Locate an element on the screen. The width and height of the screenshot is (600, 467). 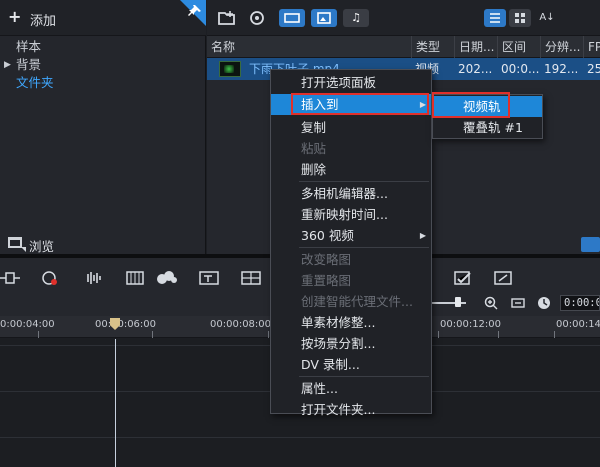
column-fps: FP is located at coordinates (591, 47).